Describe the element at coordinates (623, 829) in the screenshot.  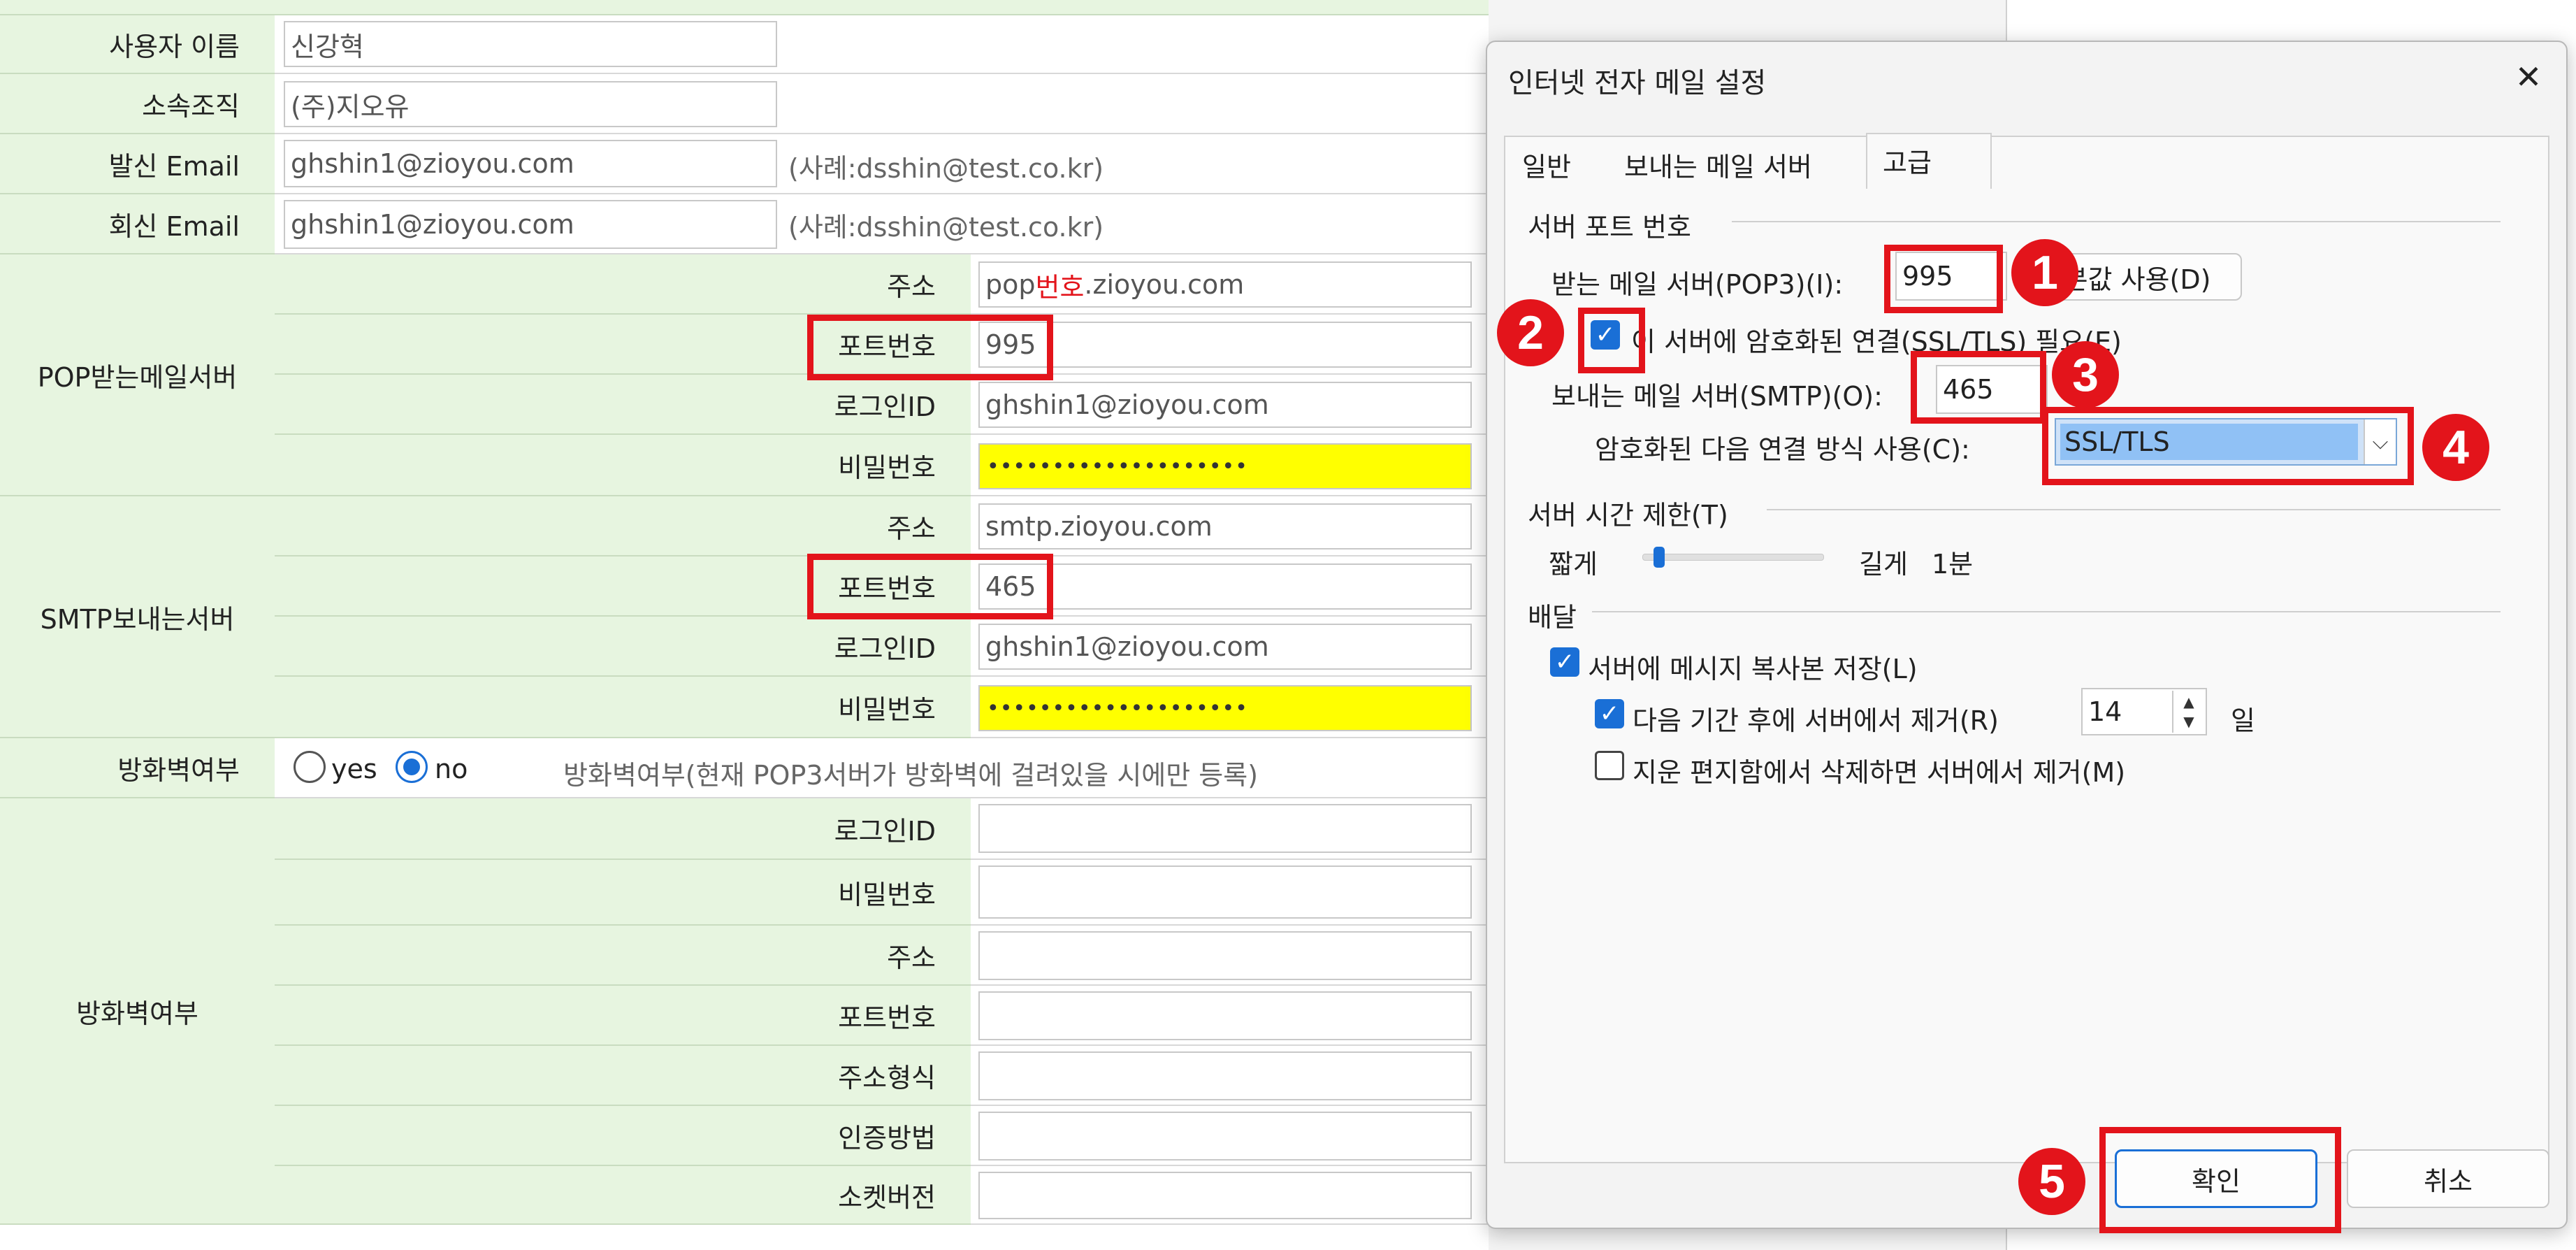
I see `fw-login-label: 로그인ID` at that location.